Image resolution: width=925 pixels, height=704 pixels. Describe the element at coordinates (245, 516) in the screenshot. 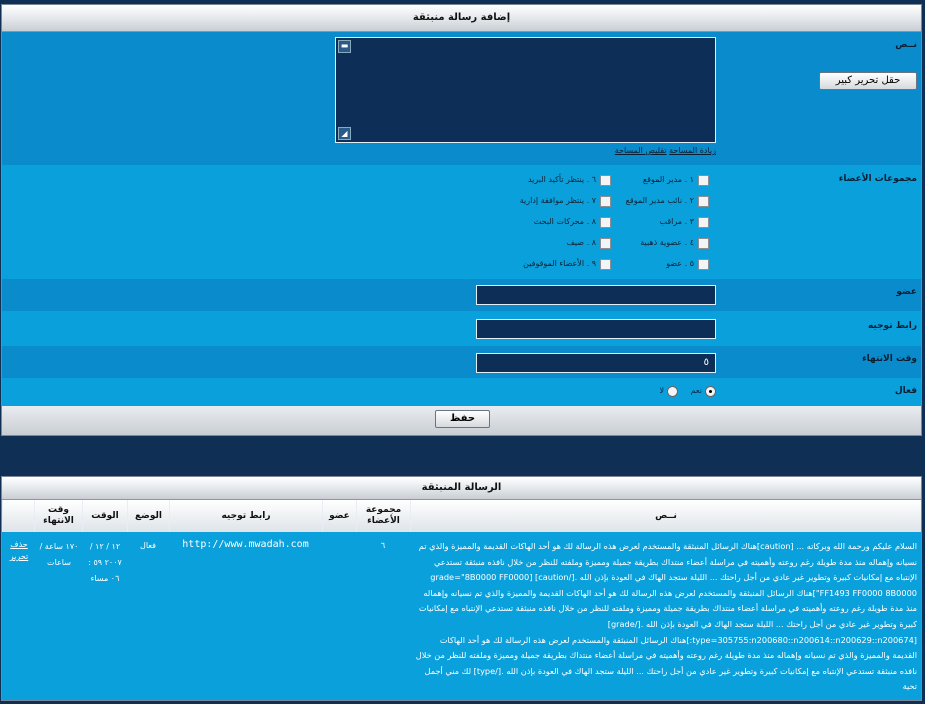

I see `header-redirect: رابط توجيه` at that location.